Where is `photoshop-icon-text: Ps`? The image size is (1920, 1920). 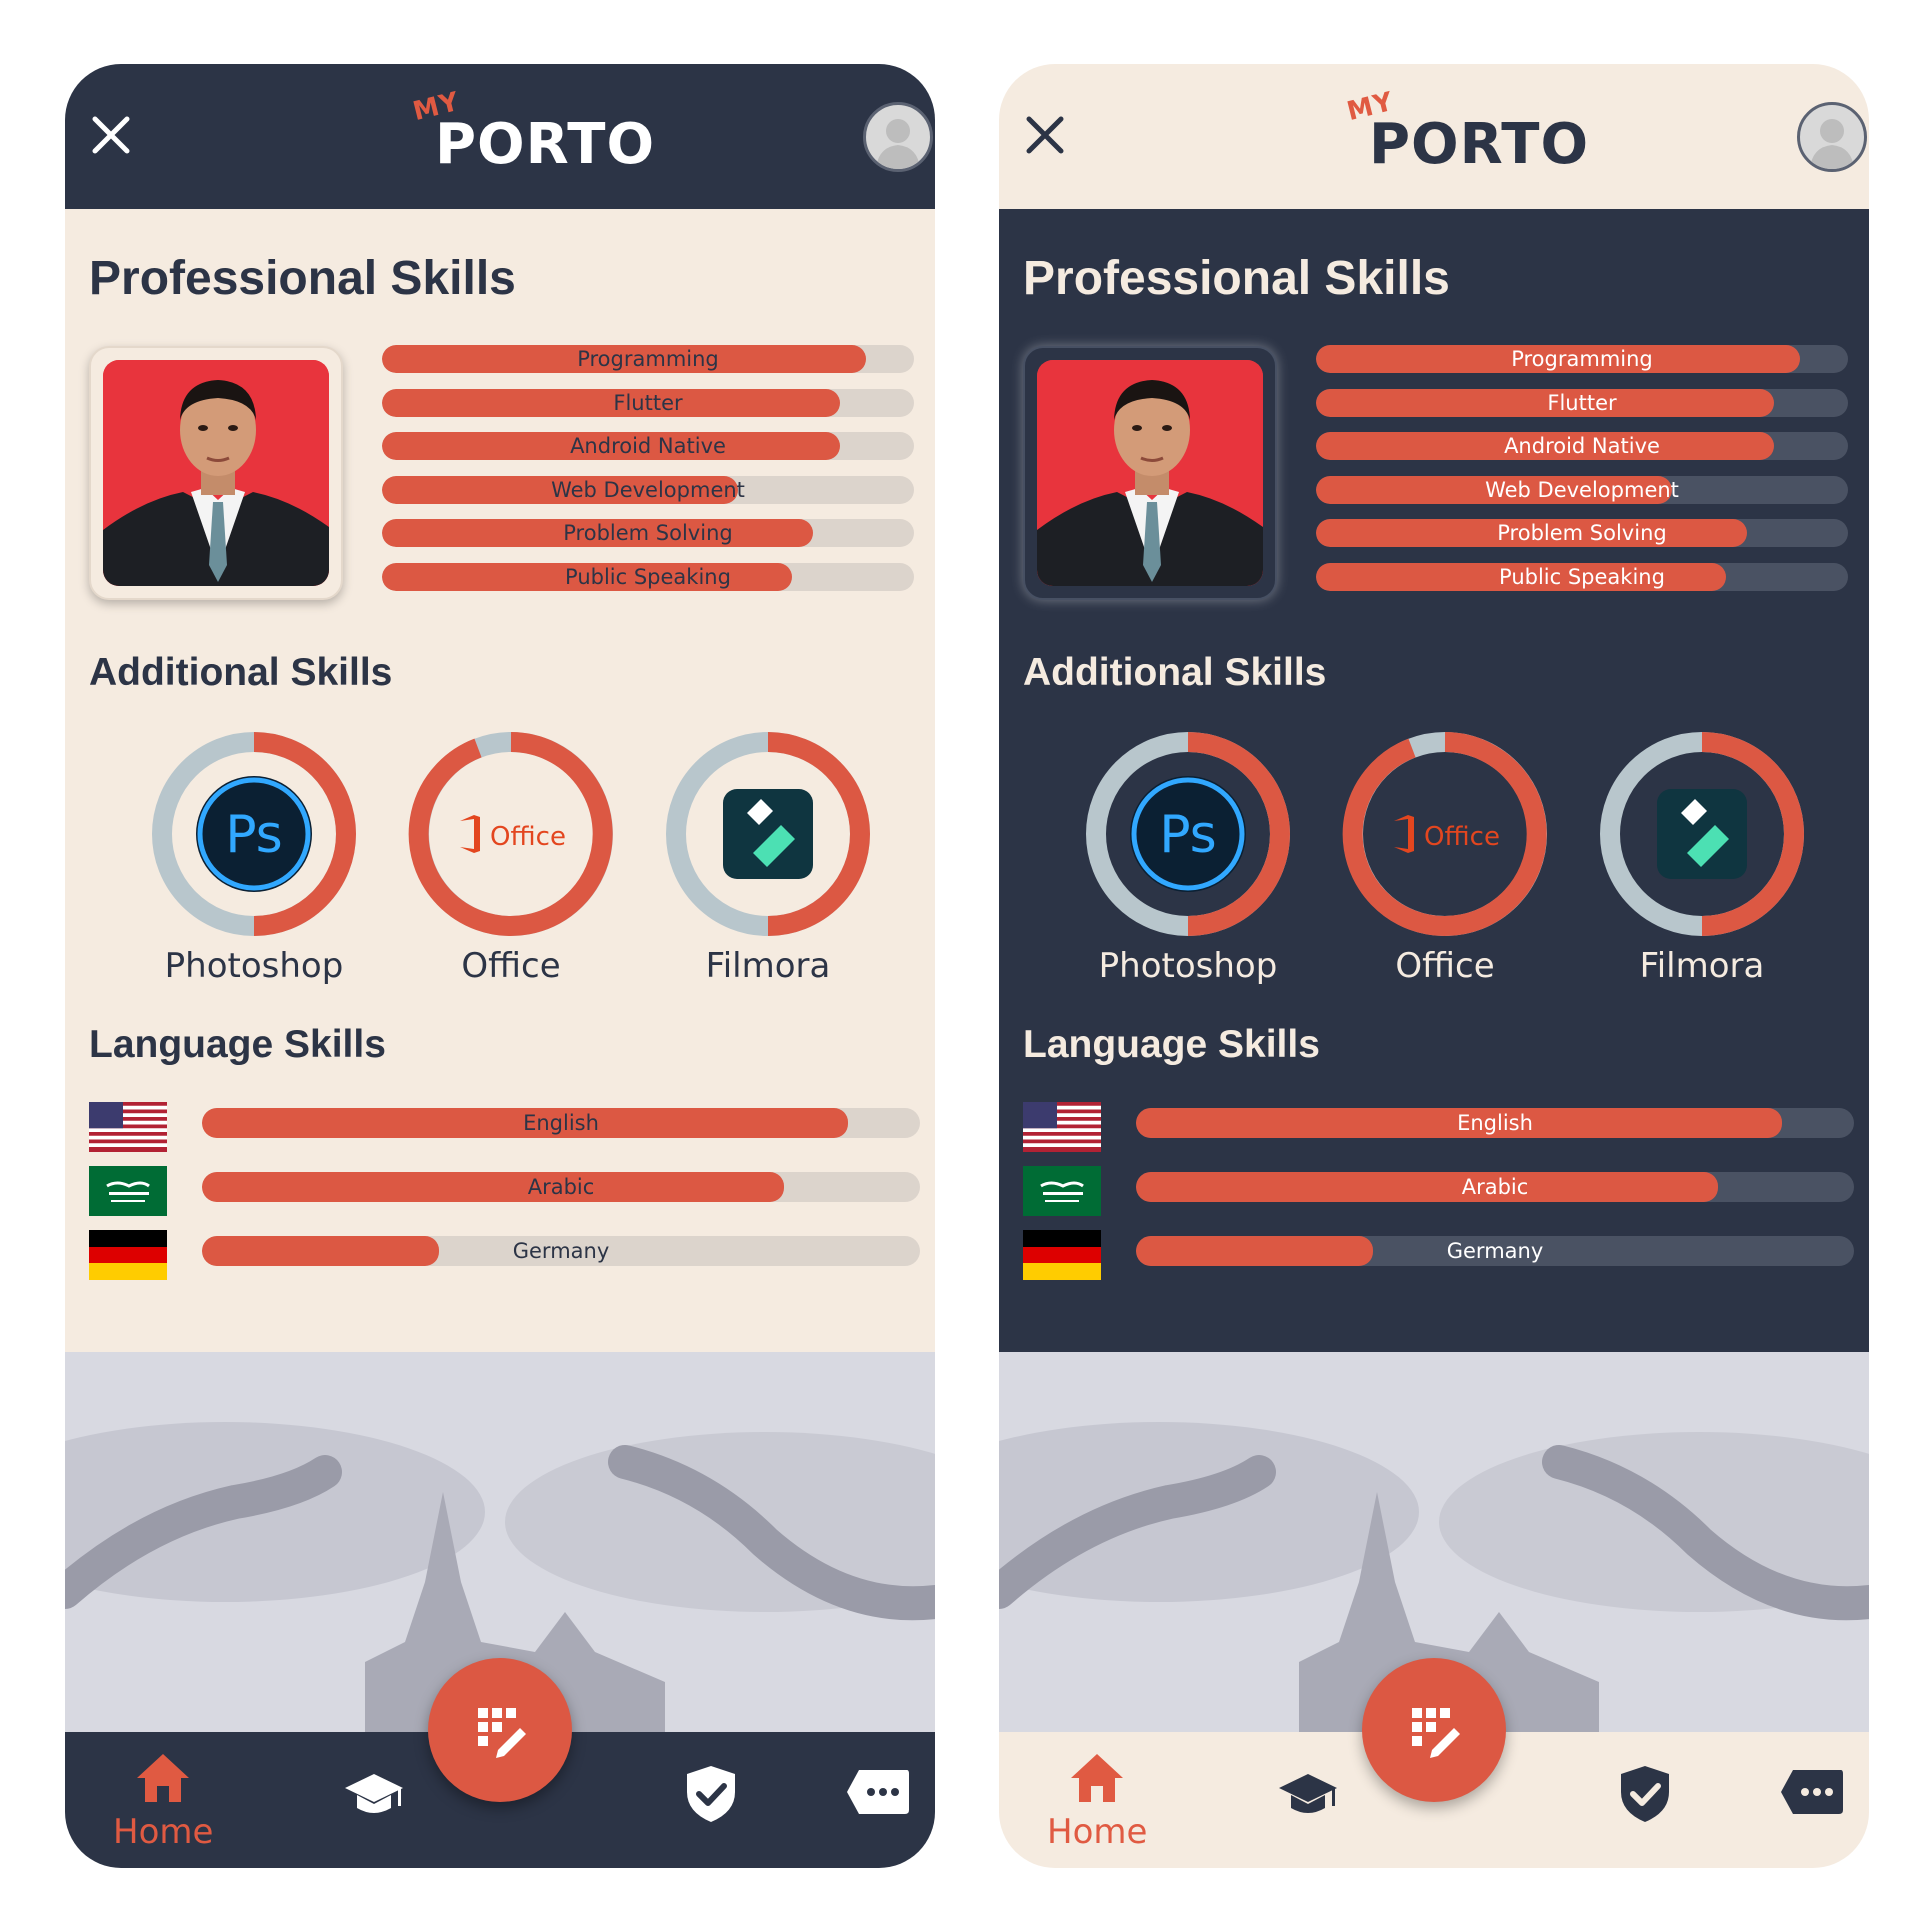 photoshop-icon-text: Ps is located at coordinates (1188, 835).